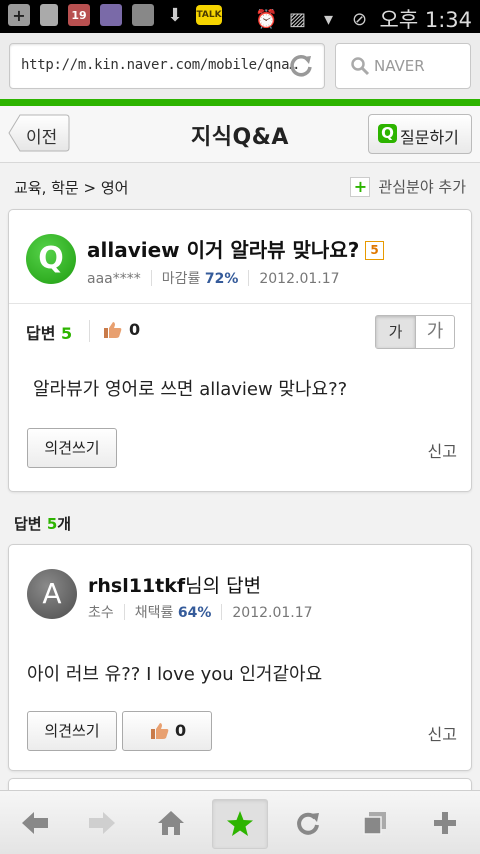 This screenshot has width=480, height=854. What do you see at coordinates (89, 331) in the screenshot?
I see `vertical-separator` at bounding box center [89, 331].